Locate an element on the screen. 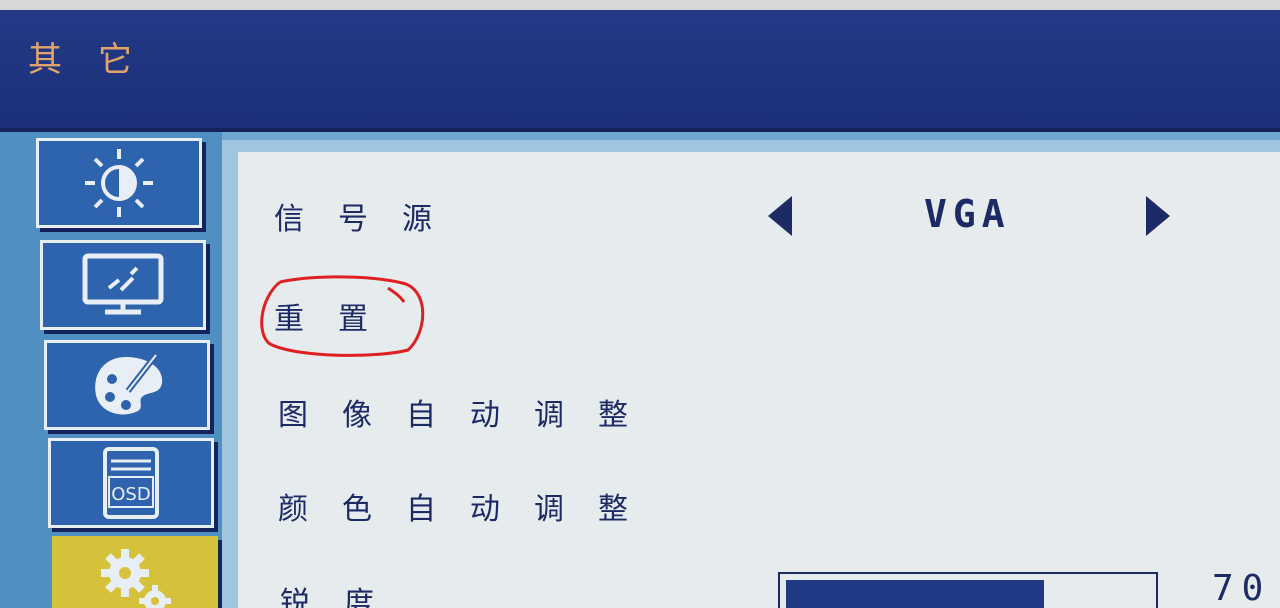 Image resolution: width=1280 pixels, height=608 pixels. input-source-selector: VGA is located at coordinates (973, 220).